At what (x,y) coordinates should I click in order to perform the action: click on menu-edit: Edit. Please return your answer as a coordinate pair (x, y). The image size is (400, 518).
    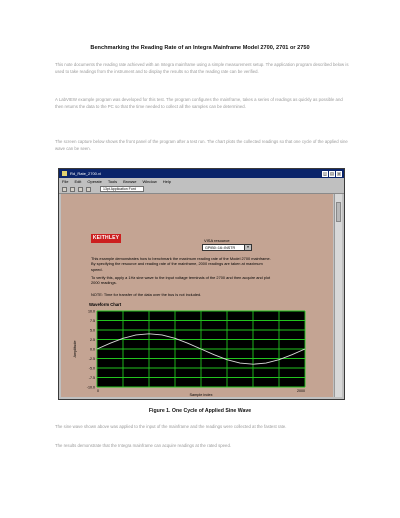
    Looking at the image, I should click on (77, 181).